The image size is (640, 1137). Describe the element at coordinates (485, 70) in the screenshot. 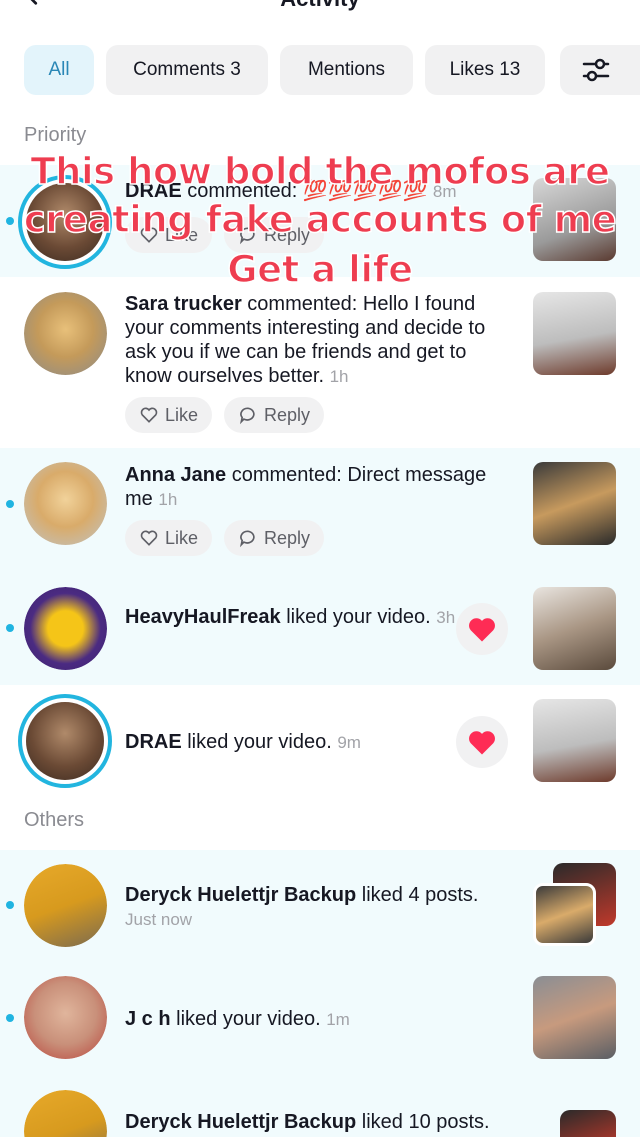

I see `filter-chip-likes: Likes 13` at that location.